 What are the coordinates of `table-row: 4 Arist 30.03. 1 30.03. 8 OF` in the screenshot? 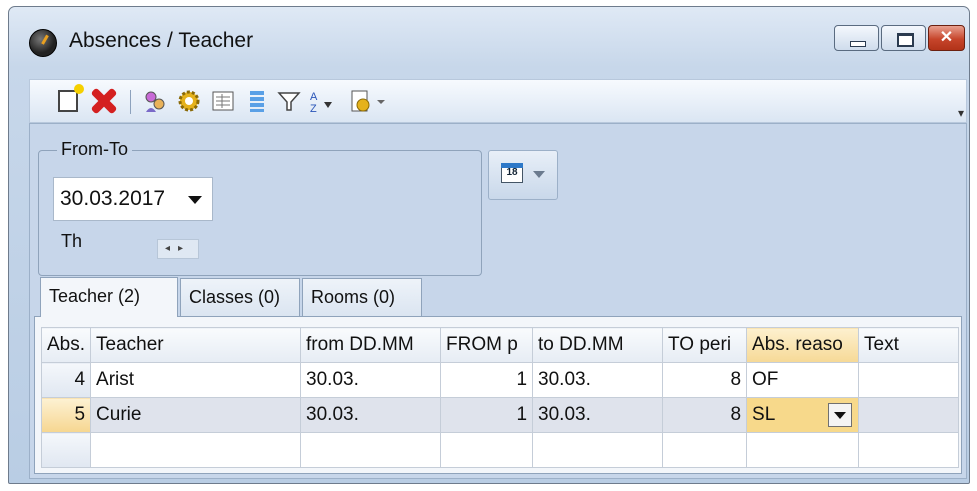 It's located at (500, 380).